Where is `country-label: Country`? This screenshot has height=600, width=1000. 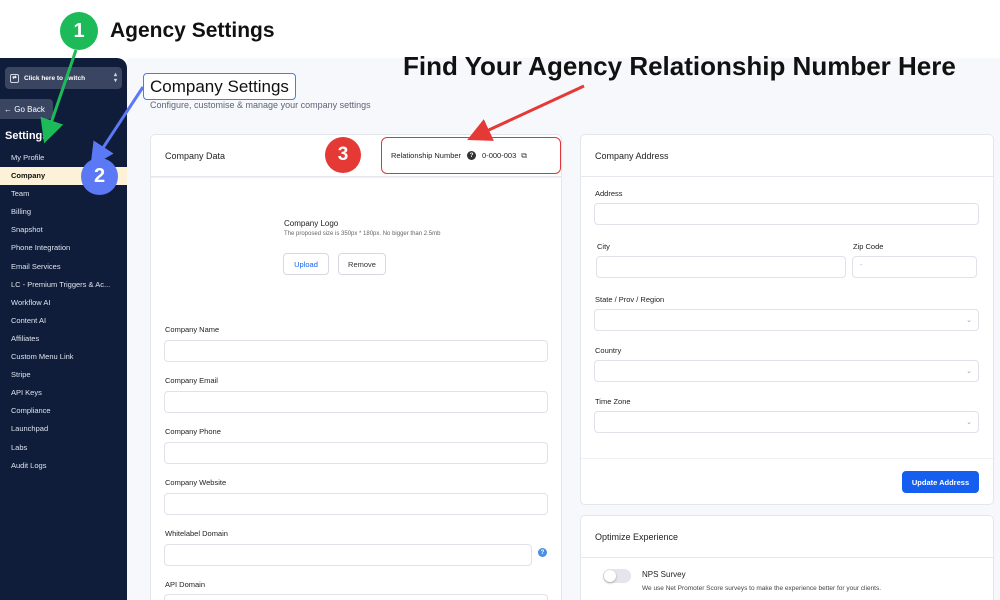
country-label: Country is located at coordinates (608, 350).